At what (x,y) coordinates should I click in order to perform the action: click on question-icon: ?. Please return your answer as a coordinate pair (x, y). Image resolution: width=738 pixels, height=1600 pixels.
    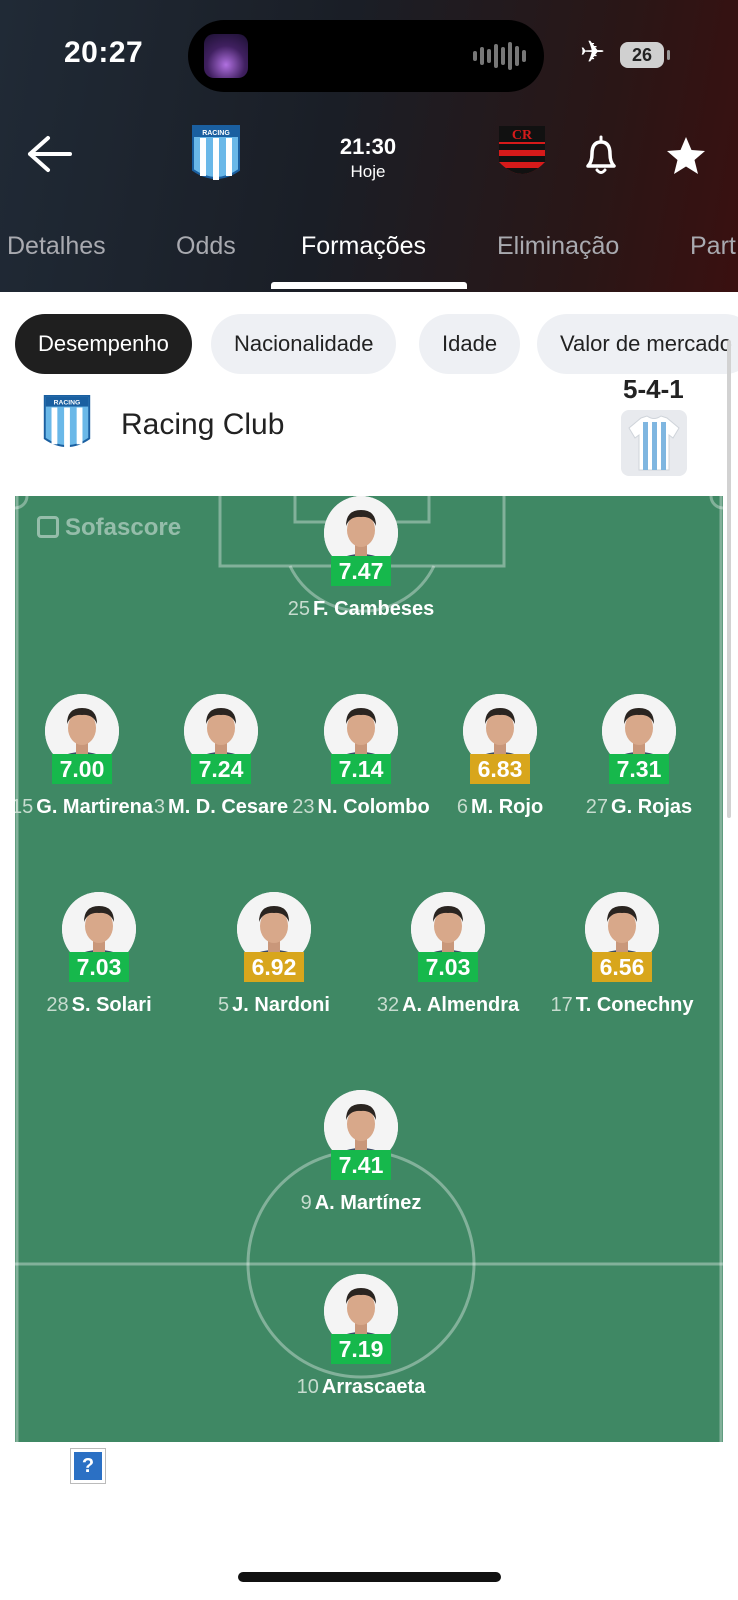
    Looking at the image, I should click on (88, 1466).